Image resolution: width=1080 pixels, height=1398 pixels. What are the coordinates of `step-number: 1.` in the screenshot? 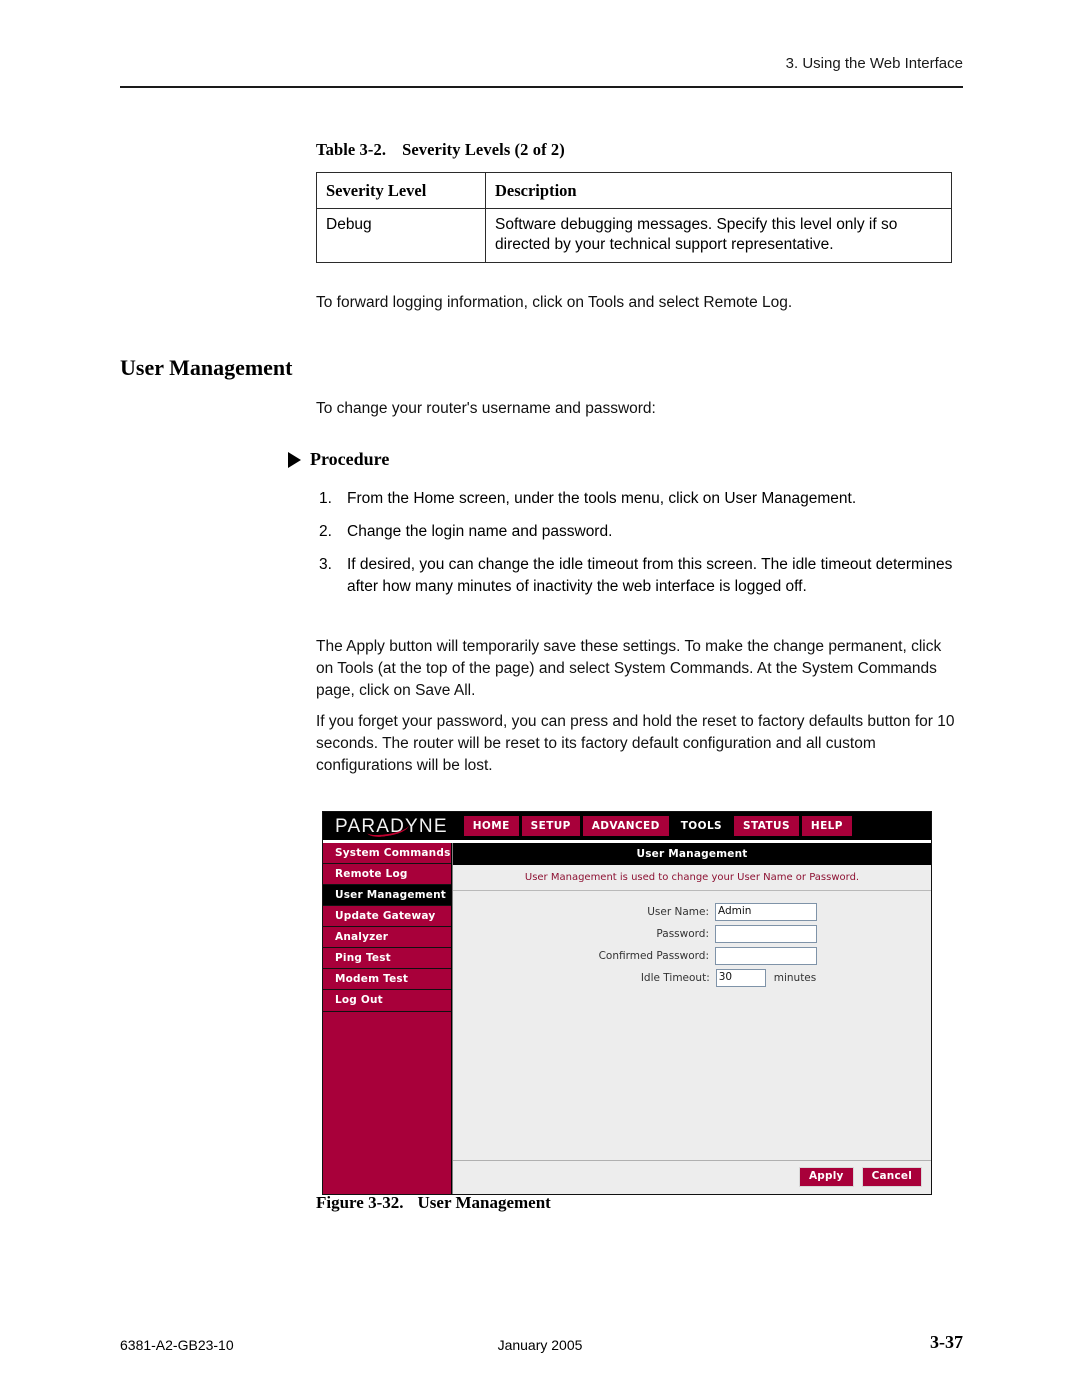 It's located at (325, 498).